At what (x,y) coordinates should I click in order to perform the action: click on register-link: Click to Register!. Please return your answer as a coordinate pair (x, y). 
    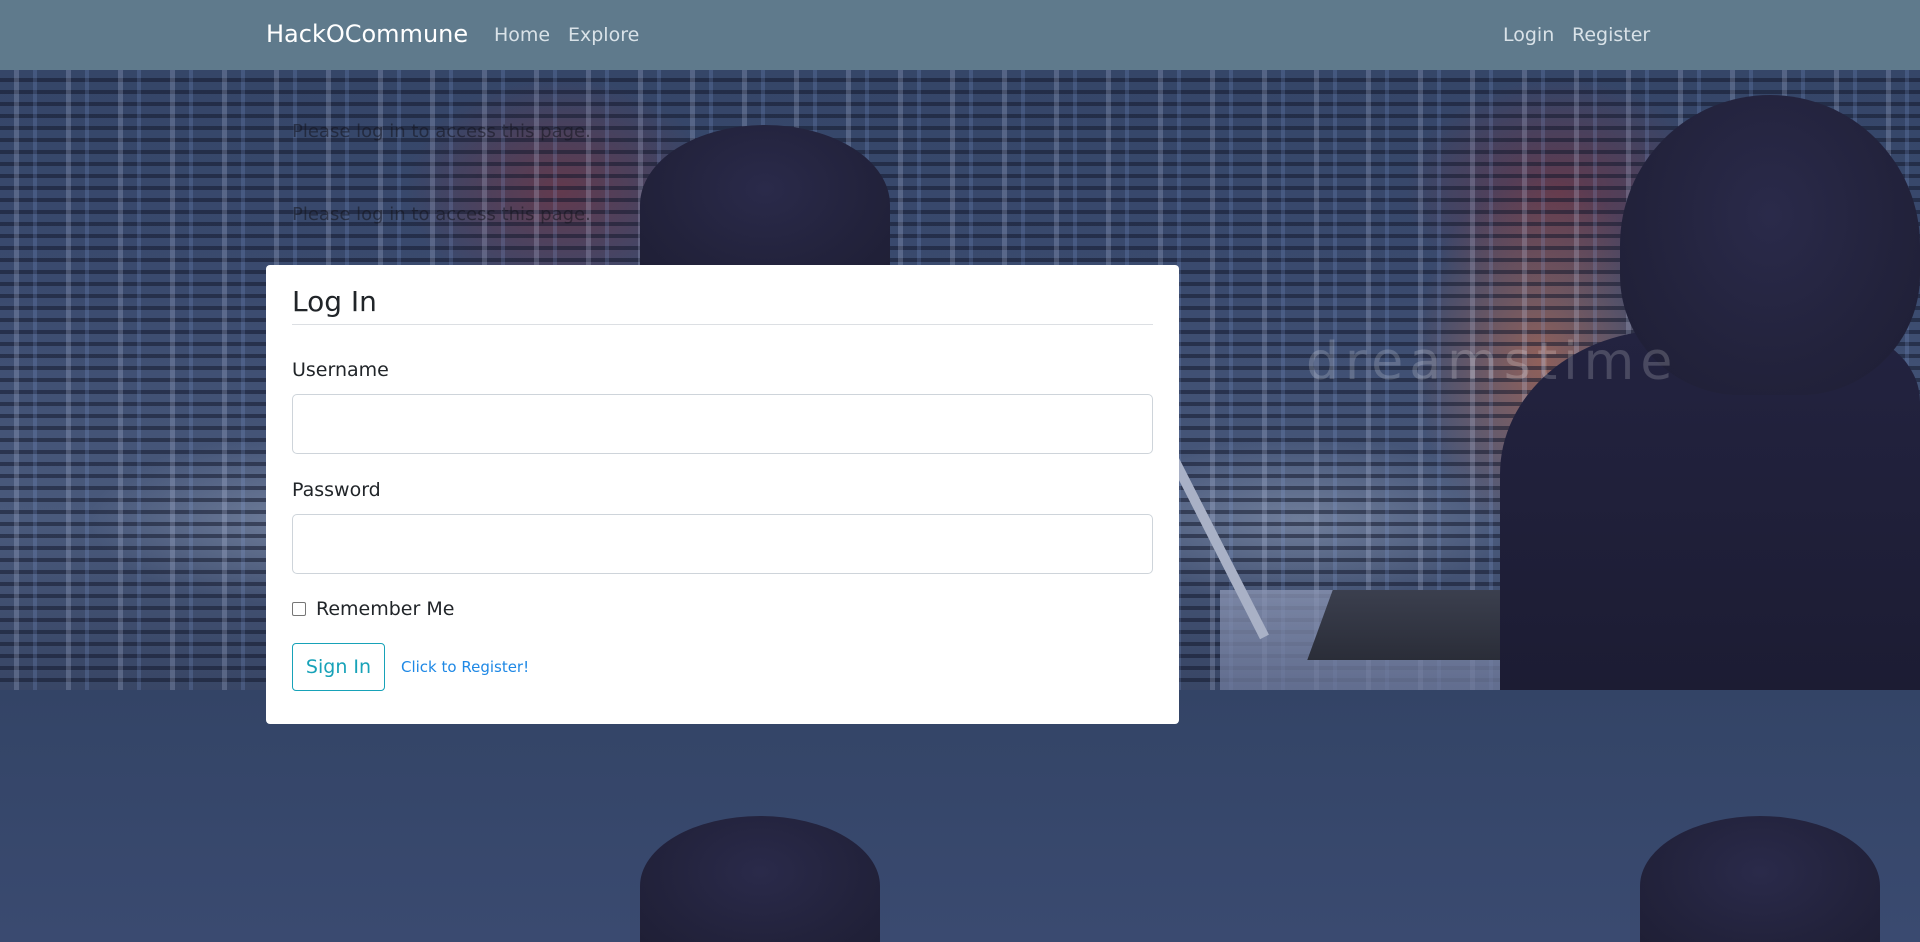
    Looking at the image, I should click on (465, 667).